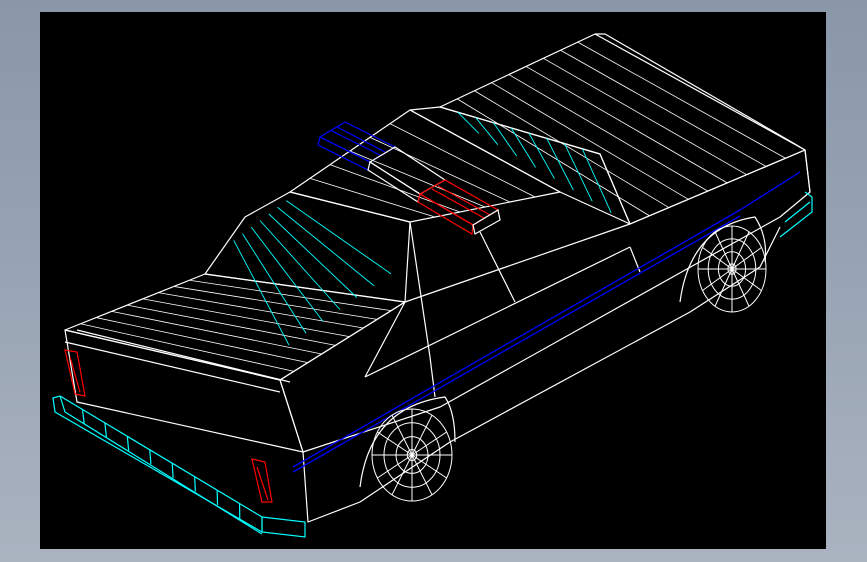 The image size is (867, 562). Describe the element at coordinates (732, 269) in the screenshot. I see `front-wheel` at that location.